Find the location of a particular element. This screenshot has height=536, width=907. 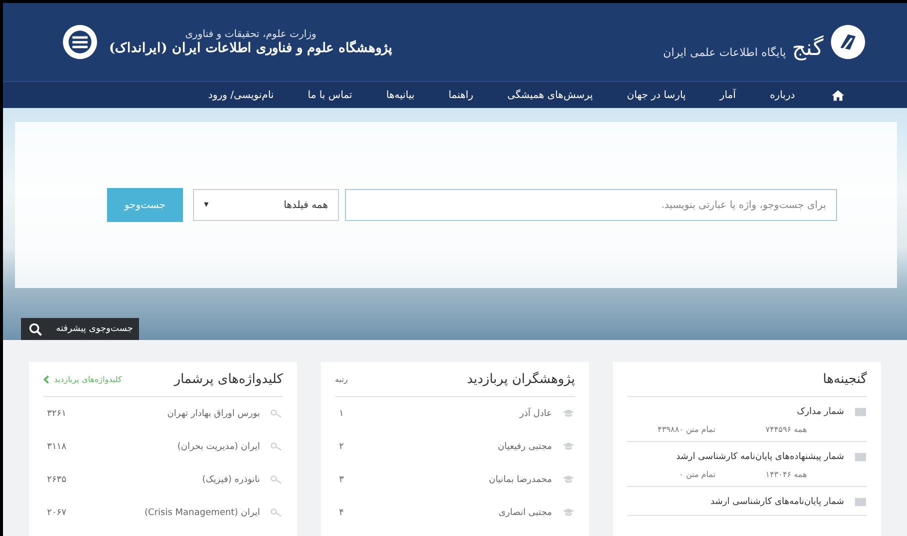

site-logo-text: گنج is located at coordinates (807, 48).